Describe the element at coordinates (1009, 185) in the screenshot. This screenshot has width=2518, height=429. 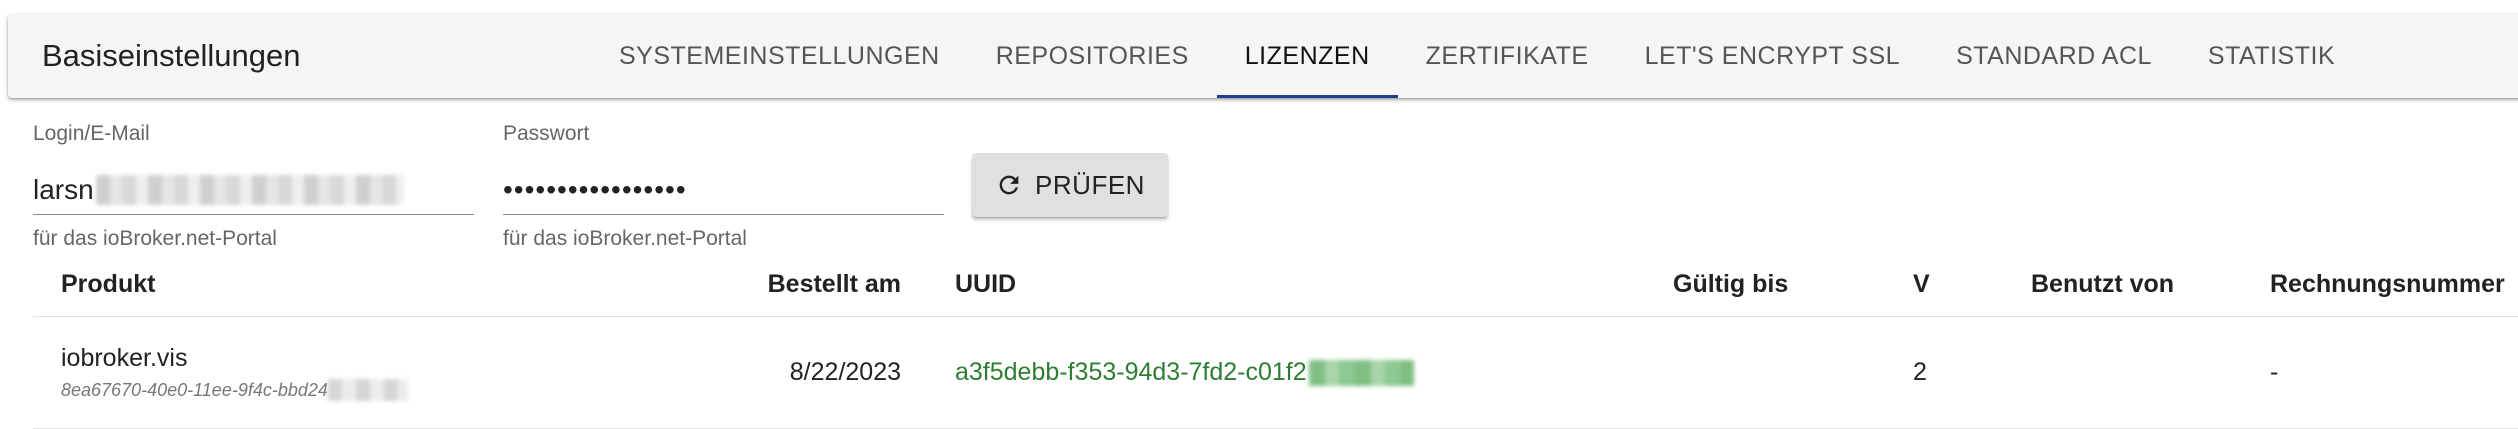
I see `refresh-icon` at that location.